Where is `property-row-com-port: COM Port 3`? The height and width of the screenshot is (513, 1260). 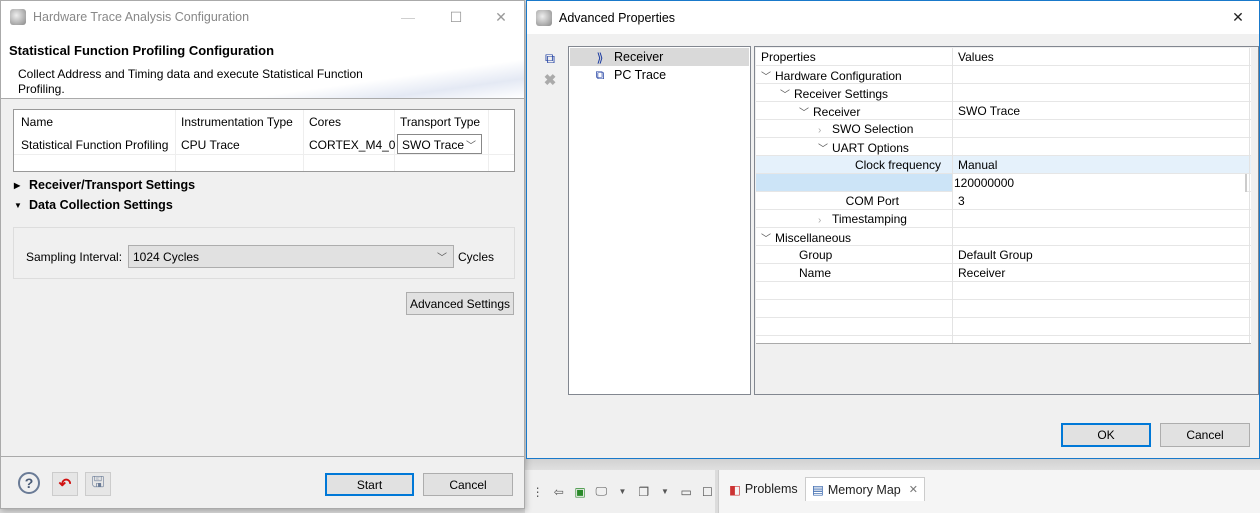
property-row-com-port: COM Port 3 is located at coordinates (1003, 201).